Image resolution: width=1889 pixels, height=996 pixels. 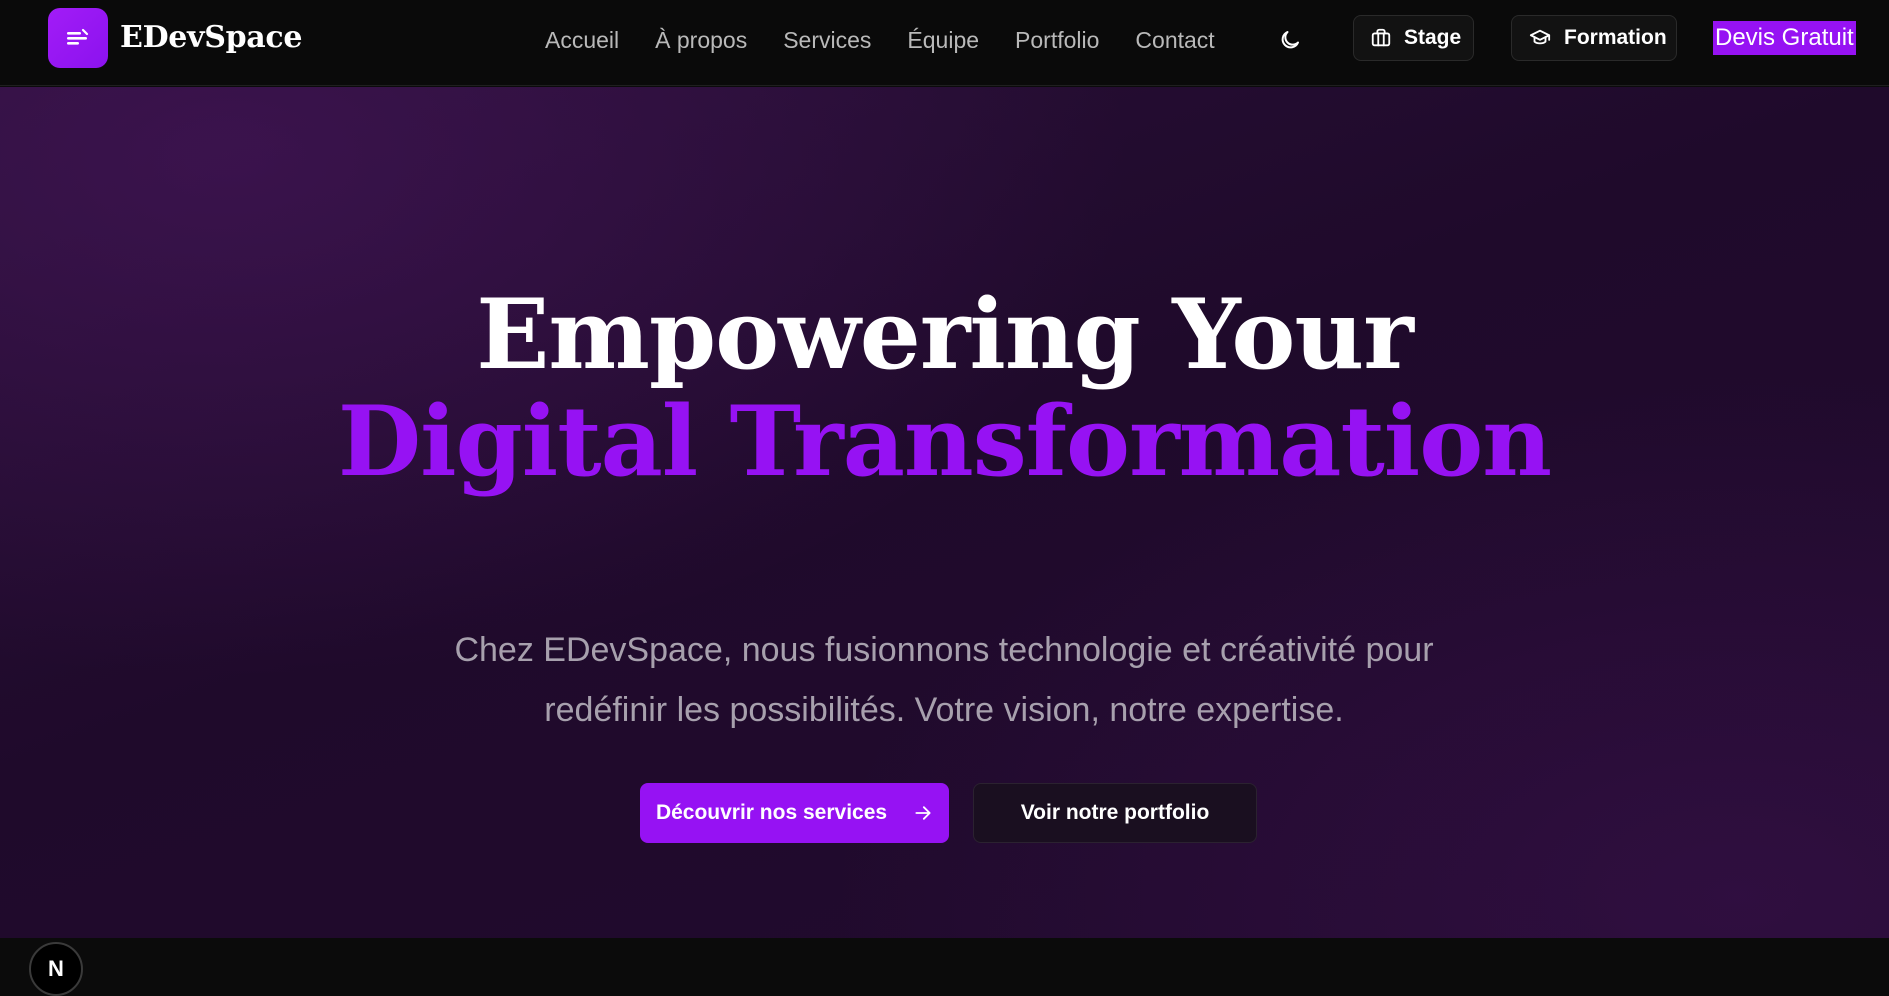 What do you see at coordinates (943, 40) in the screenshot?
I see `nav-link-equipe: Équipe` at bounding box center [943, 40].